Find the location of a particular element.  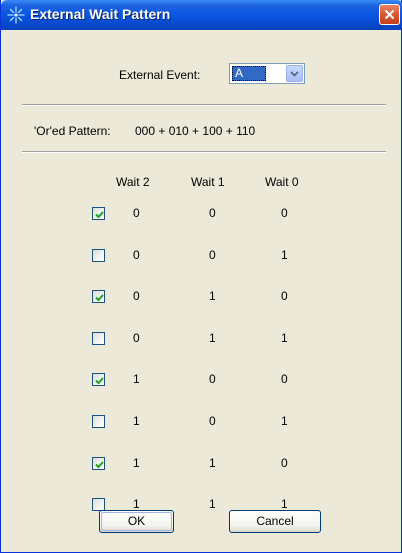

close-button is located at coordinates (389, 14).